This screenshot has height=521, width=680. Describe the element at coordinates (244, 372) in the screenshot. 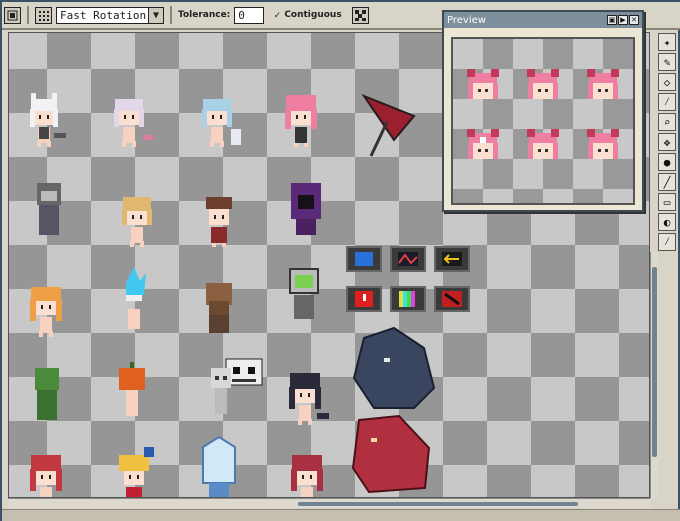

I see `sprite-skull-face` at that location.